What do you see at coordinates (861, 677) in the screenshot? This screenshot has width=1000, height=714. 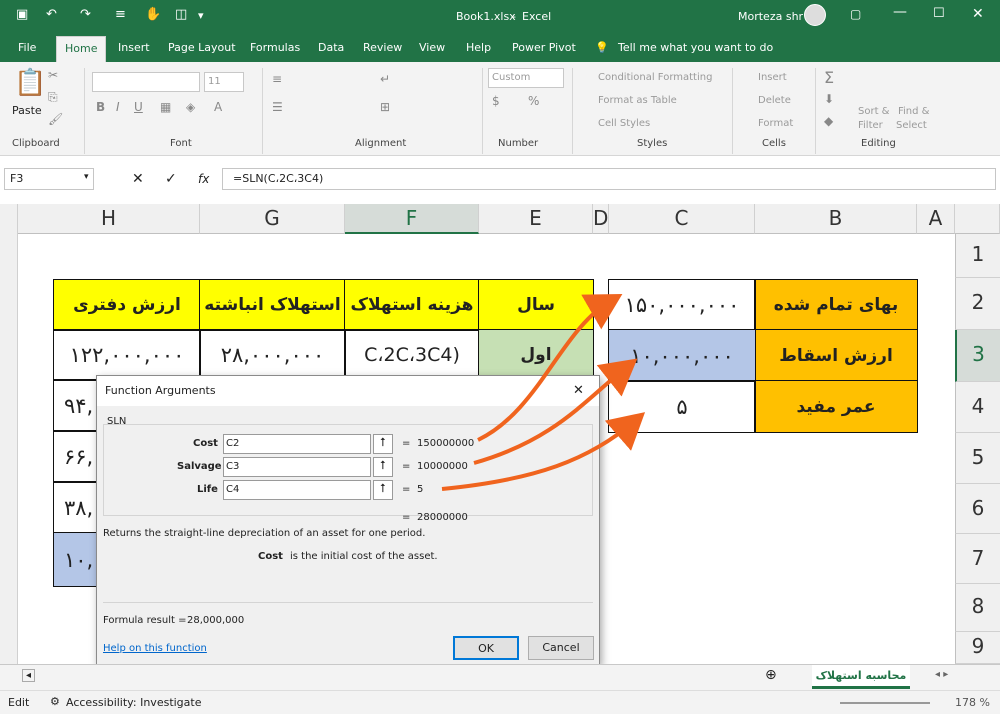 I see `sheet-tab-depreciation: محاسبه استهلاک` at bounding box center [861, 677].